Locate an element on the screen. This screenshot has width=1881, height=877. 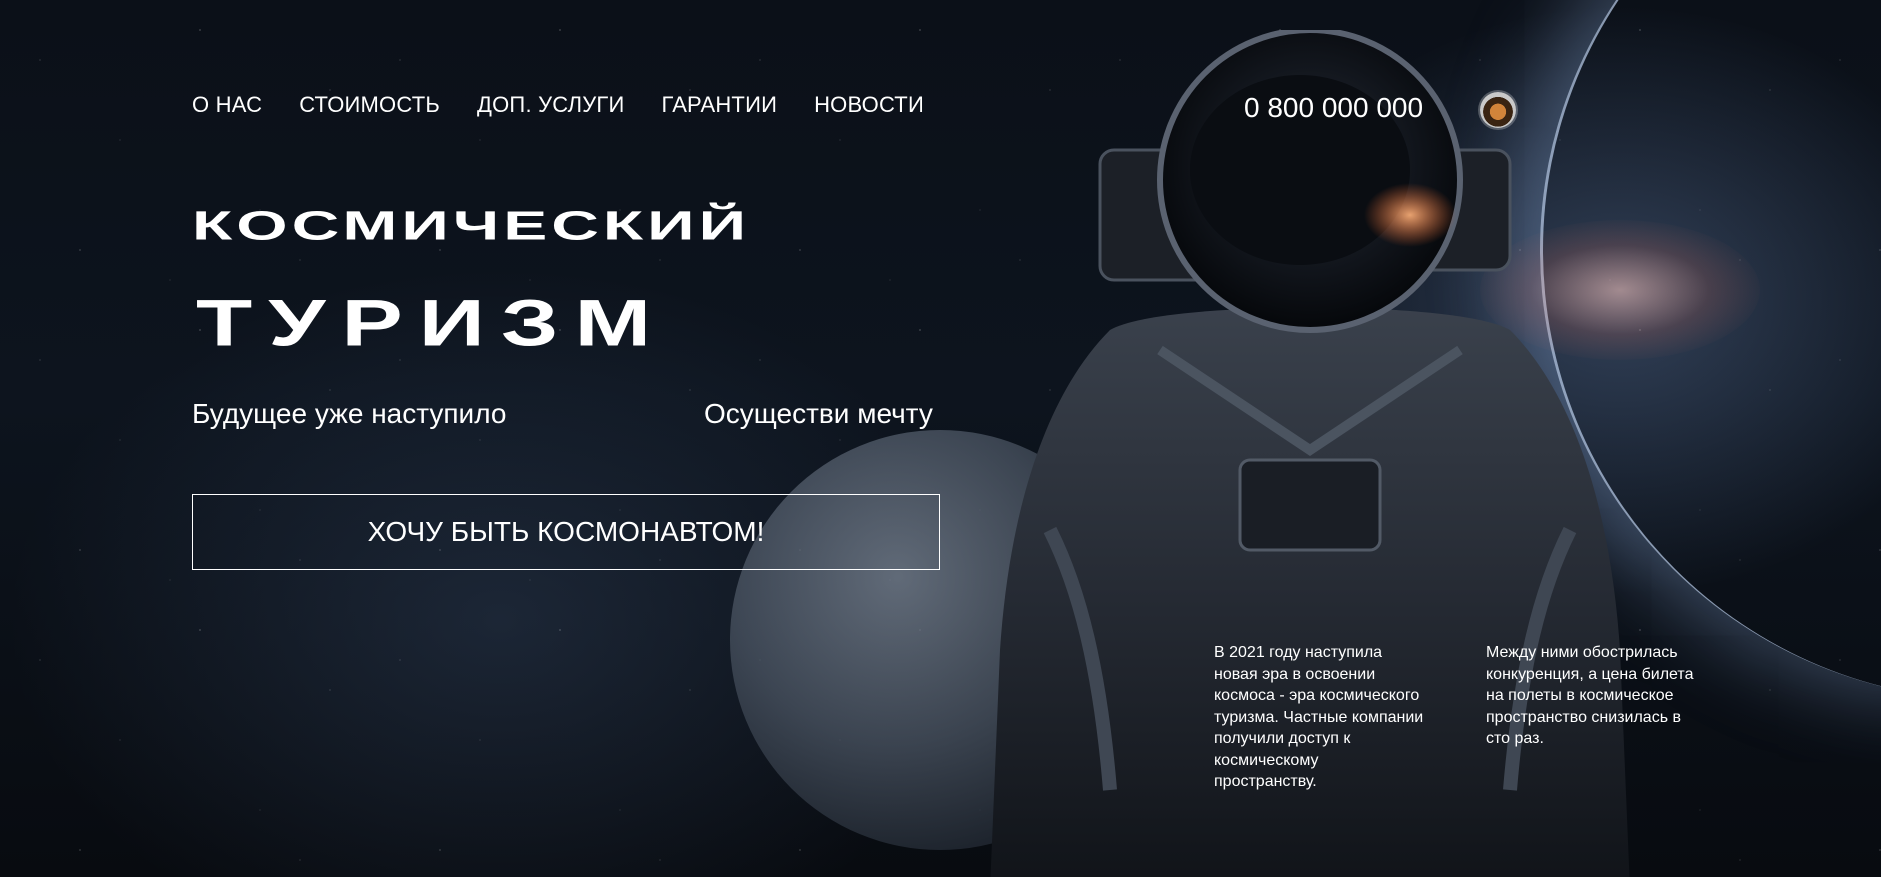
become-cosmonaut-button: ХОЧУ БЫТЬ КОСМОНАВТОМ! is located at coordinates (566, 532).